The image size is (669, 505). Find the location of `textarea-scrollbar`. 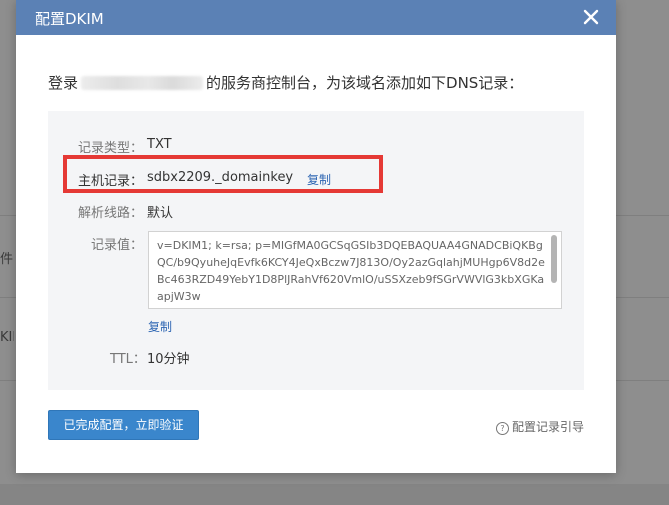

textarea-scrollbar is located at coordinates (554, 259).